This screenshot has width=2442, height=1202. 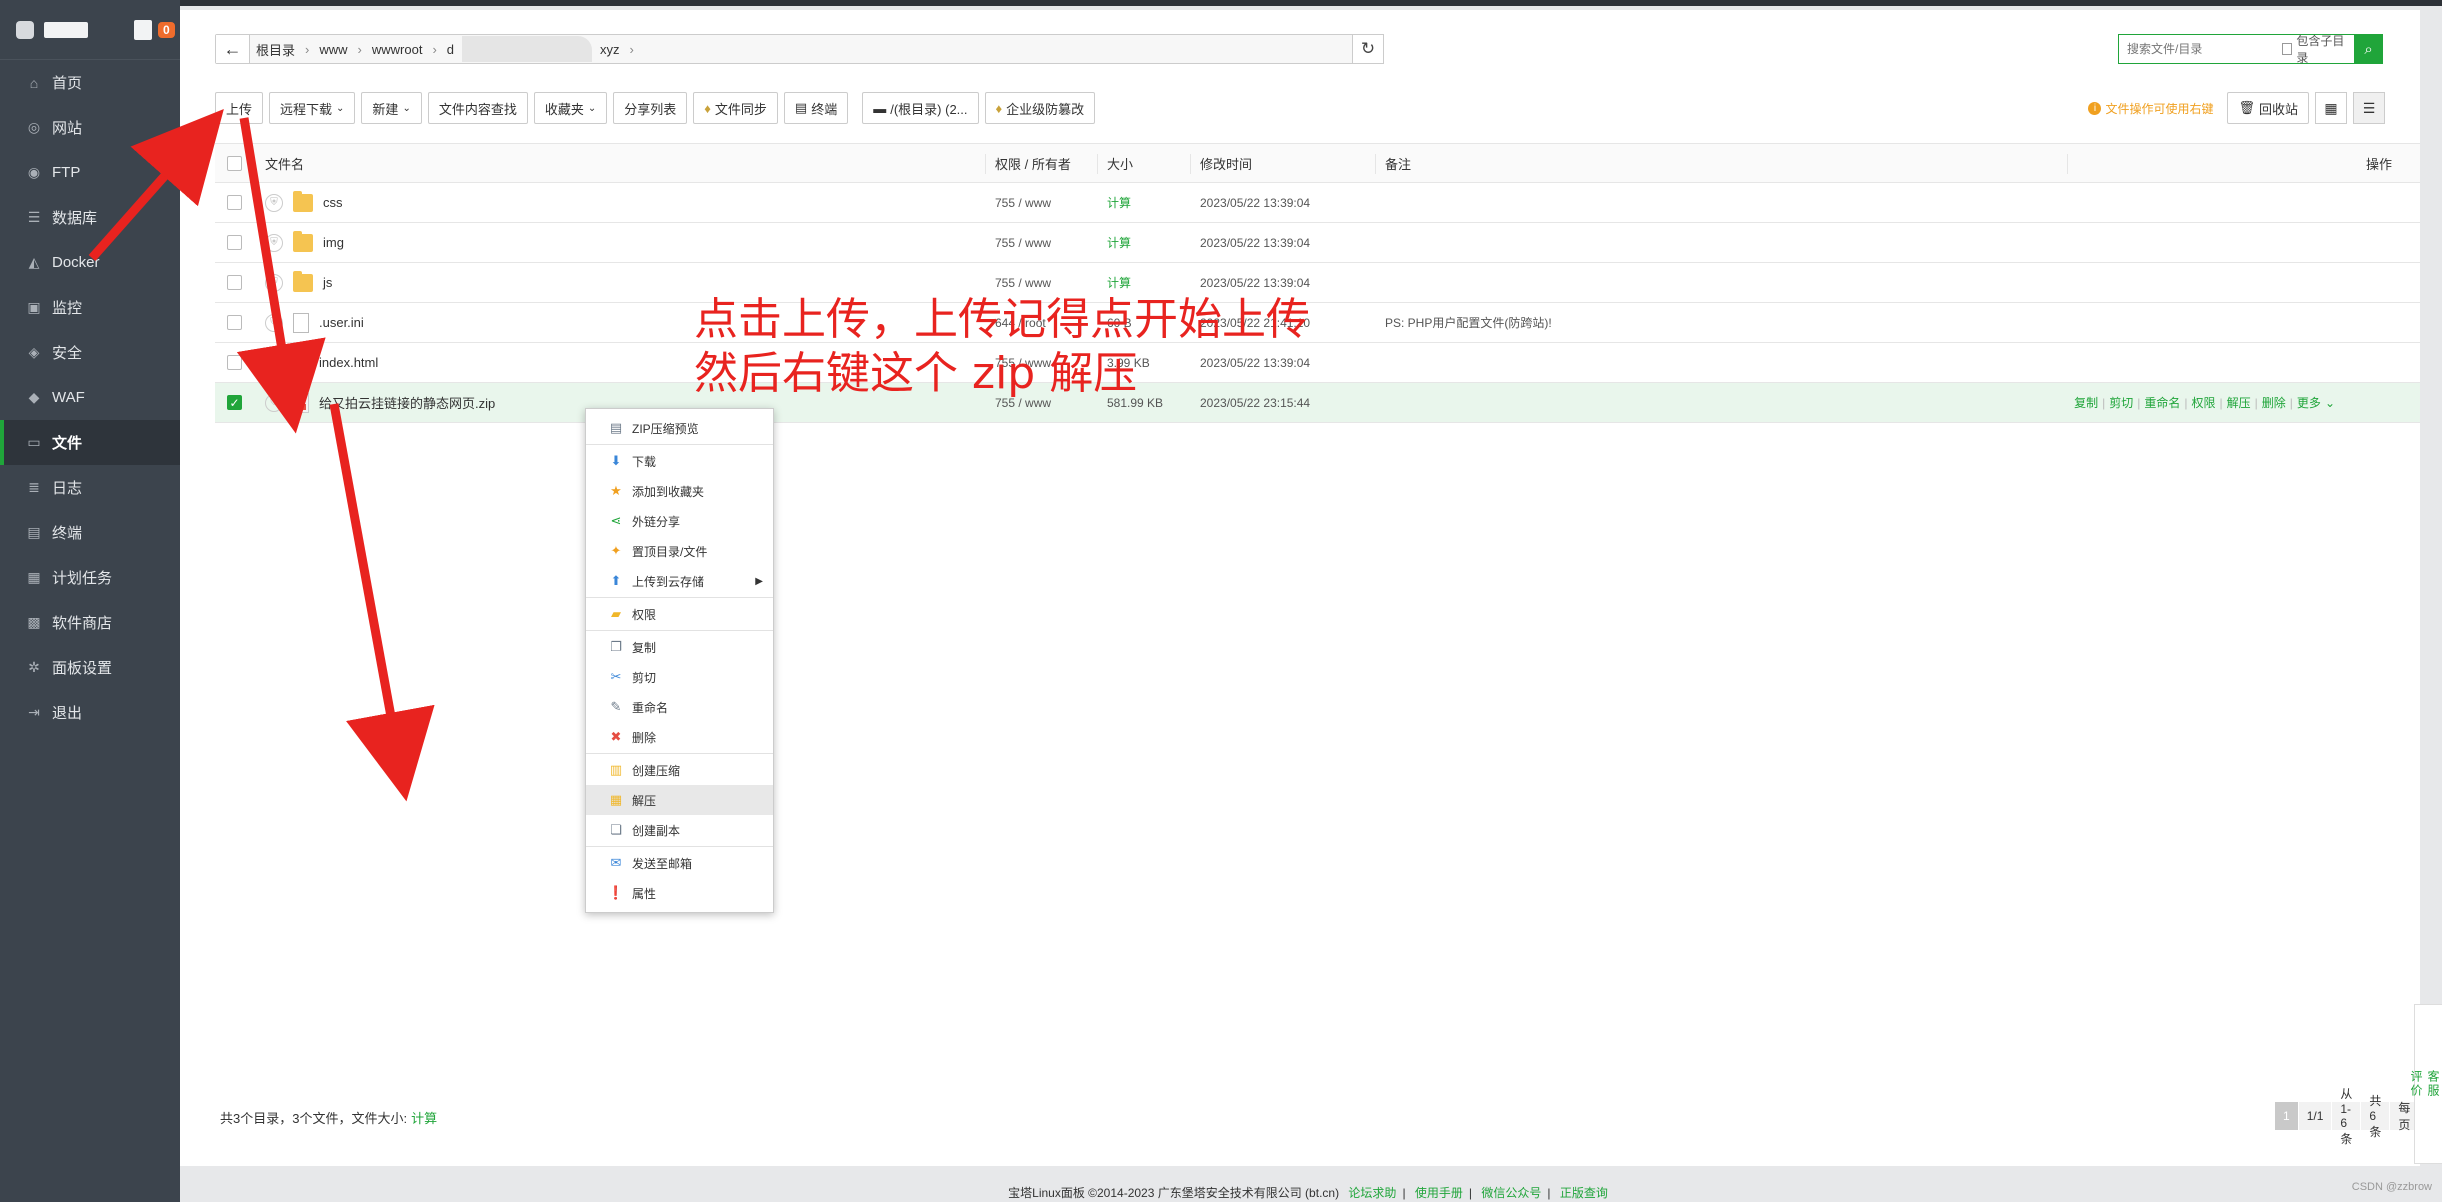 What do you see at coordinates (2162, 402) in the screenshot?
I see `row-action-2: 重命名` at bounding box center [2162, 402].